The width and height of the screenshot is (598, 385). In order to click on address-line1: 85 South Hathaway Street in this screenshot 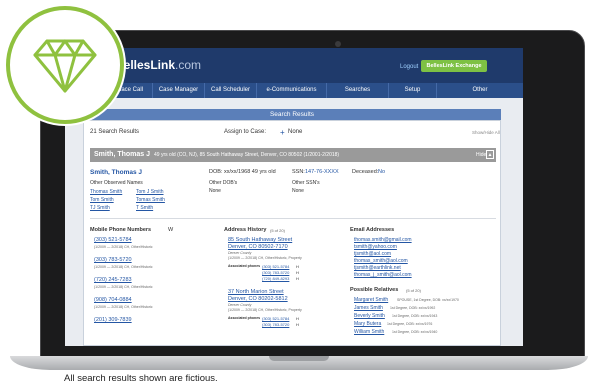, I will do `click(260, 240)`.